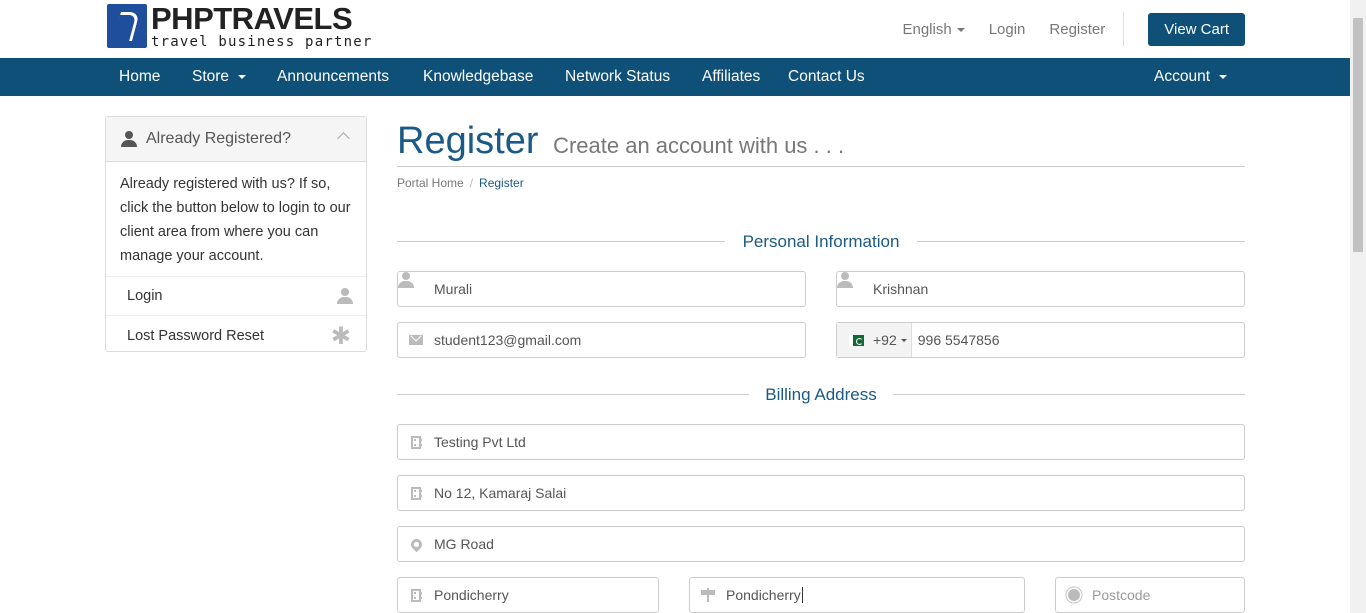 Image resolution: width=1366 pixels, height=613 pixels. I want to click on asterisk-icon: ✱, so click(340, 336).